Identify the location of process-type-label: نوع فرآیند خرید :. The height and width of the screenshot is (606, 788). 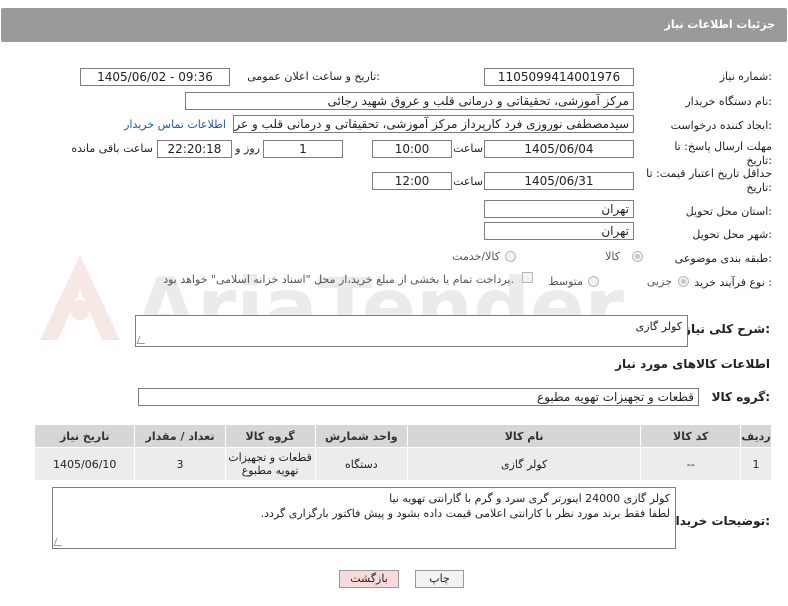
(733, 282).